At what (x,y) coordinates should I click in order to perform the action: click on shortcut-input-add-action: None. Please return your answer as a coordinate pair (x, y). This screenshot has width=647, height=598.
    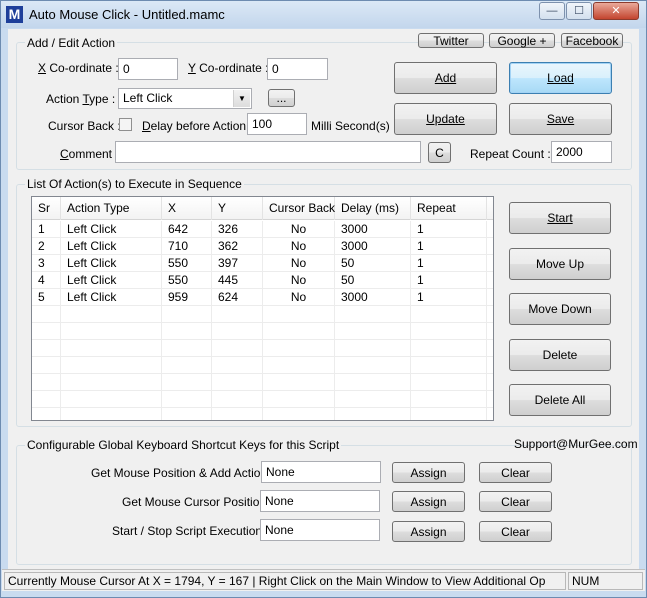
    Looking at the image, I should click on (321, 472).